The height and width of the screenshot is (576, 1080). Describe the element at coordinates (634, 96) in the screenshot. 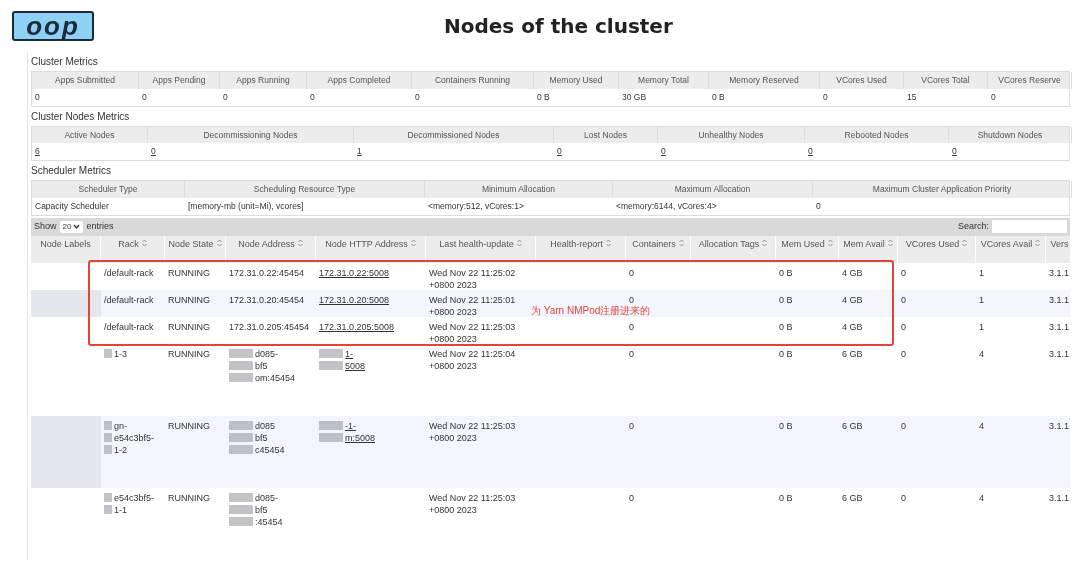

I see `metric-value: 30 GB` at that location.